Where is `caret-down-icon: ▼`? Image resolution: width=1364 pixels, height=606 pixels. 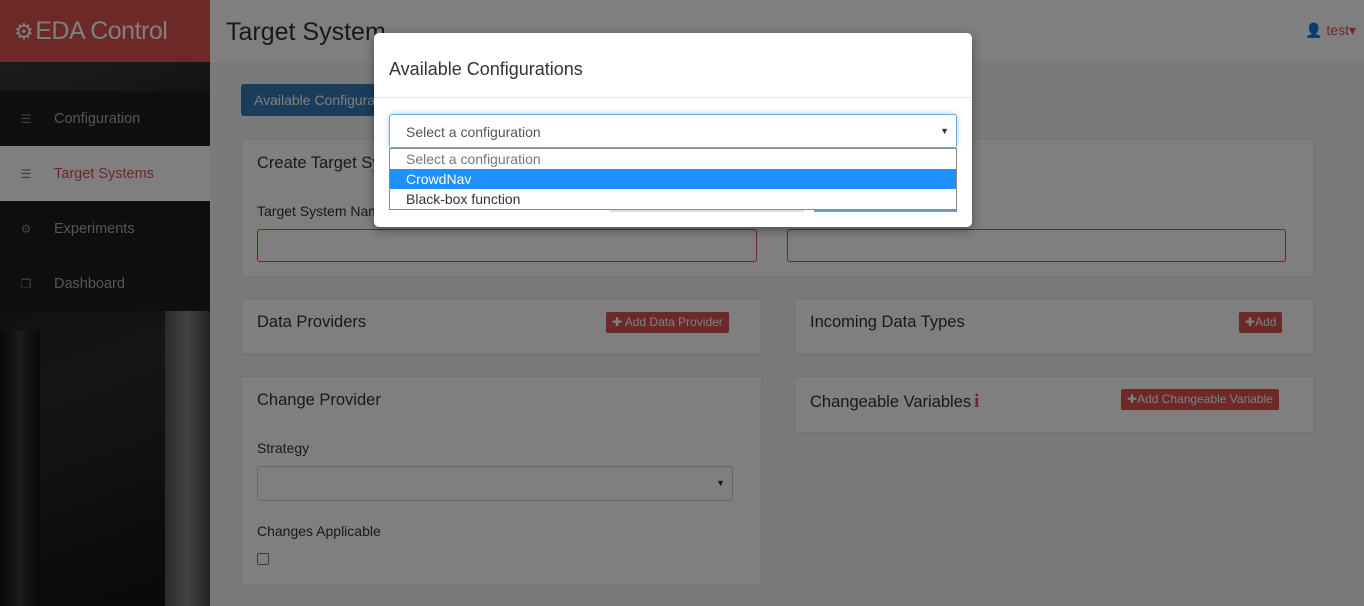
caret-down-icon: ▼ is located at coordinates (944, 131).